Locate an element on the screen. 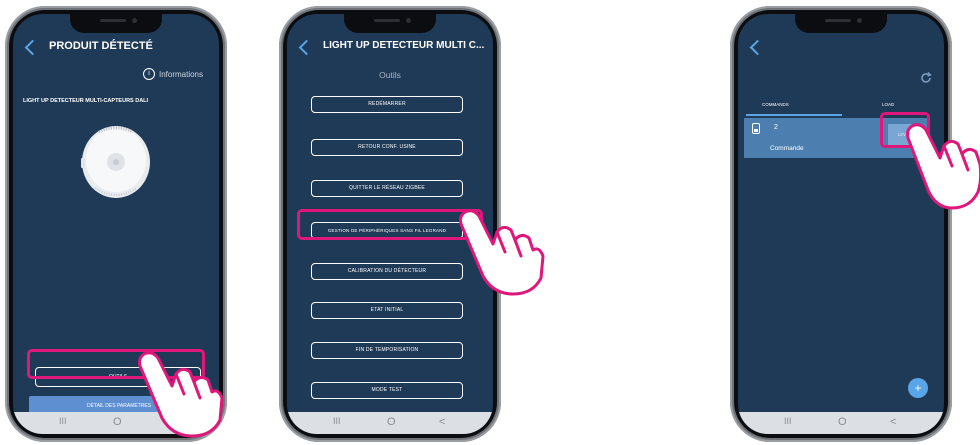  end-delay-button: FIN DE TEMPORISATION is located at coordinates (387, 350).